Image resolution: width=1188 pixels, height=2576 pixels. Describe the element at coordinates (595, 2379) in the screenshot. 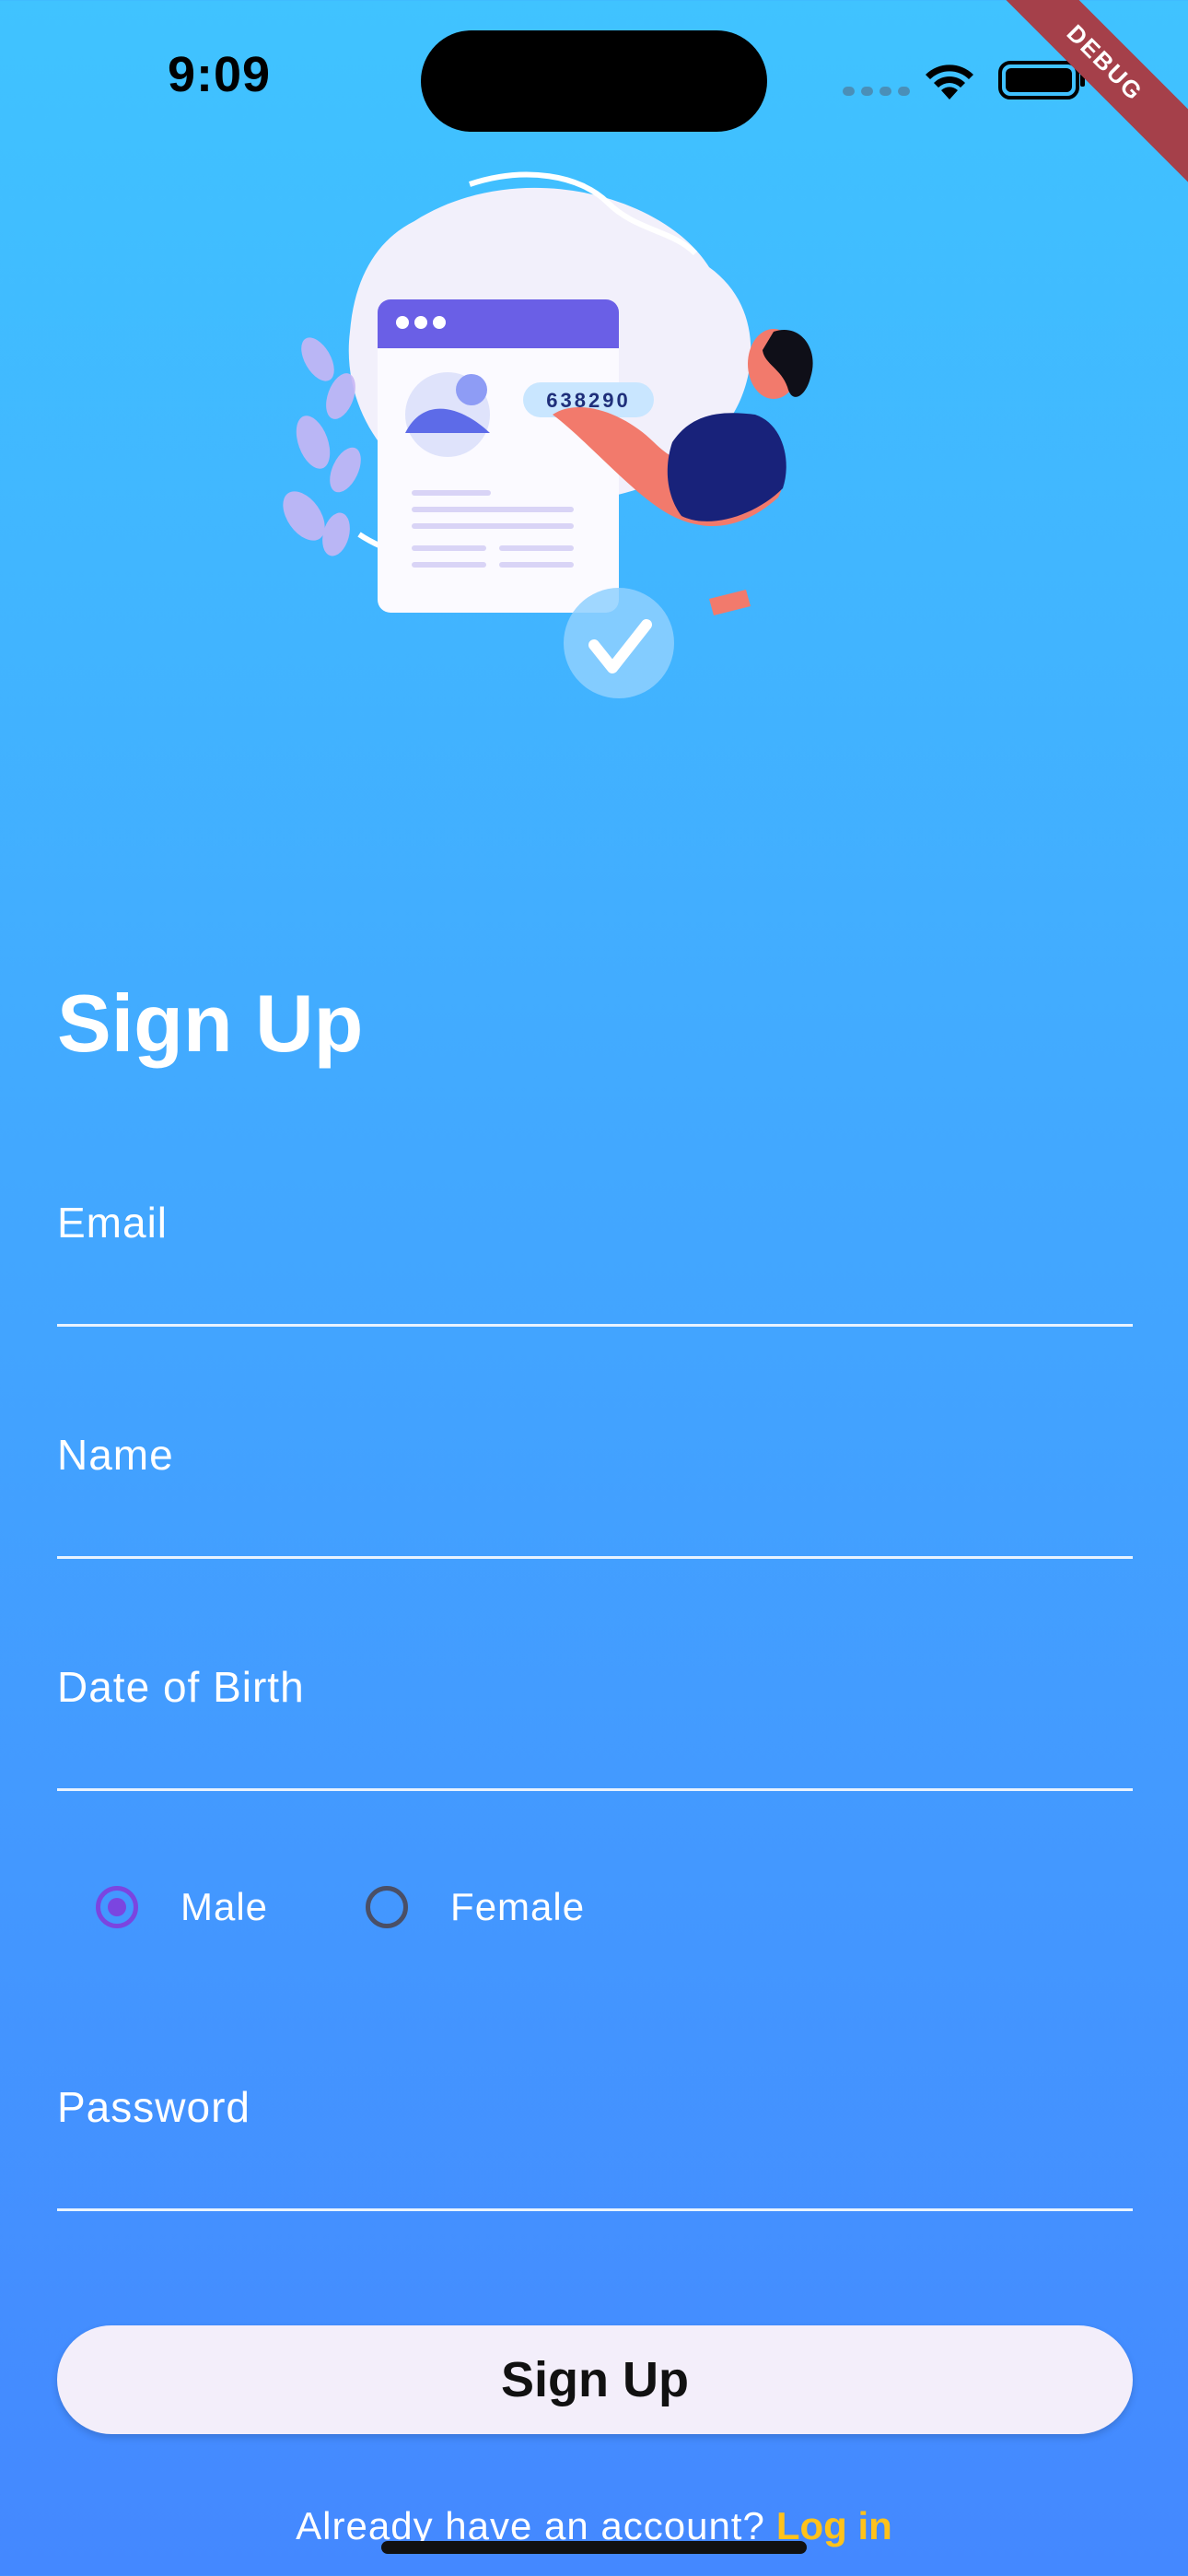

I see `sign-up-button: Sign Up` at that location.